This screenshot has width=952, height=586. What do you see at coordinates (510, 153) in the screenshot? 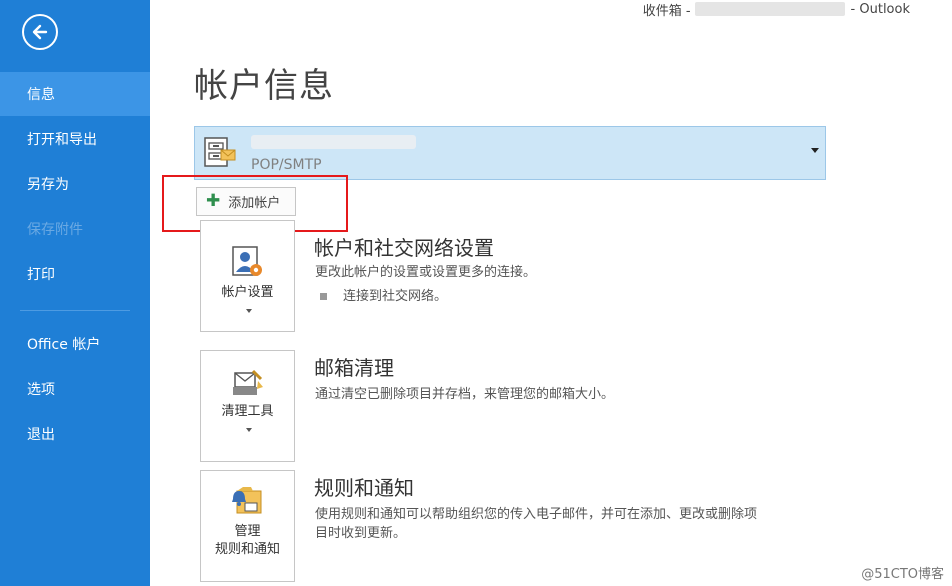
I see `account-selector: POP/SMTP` at bounding box center [510, 153].